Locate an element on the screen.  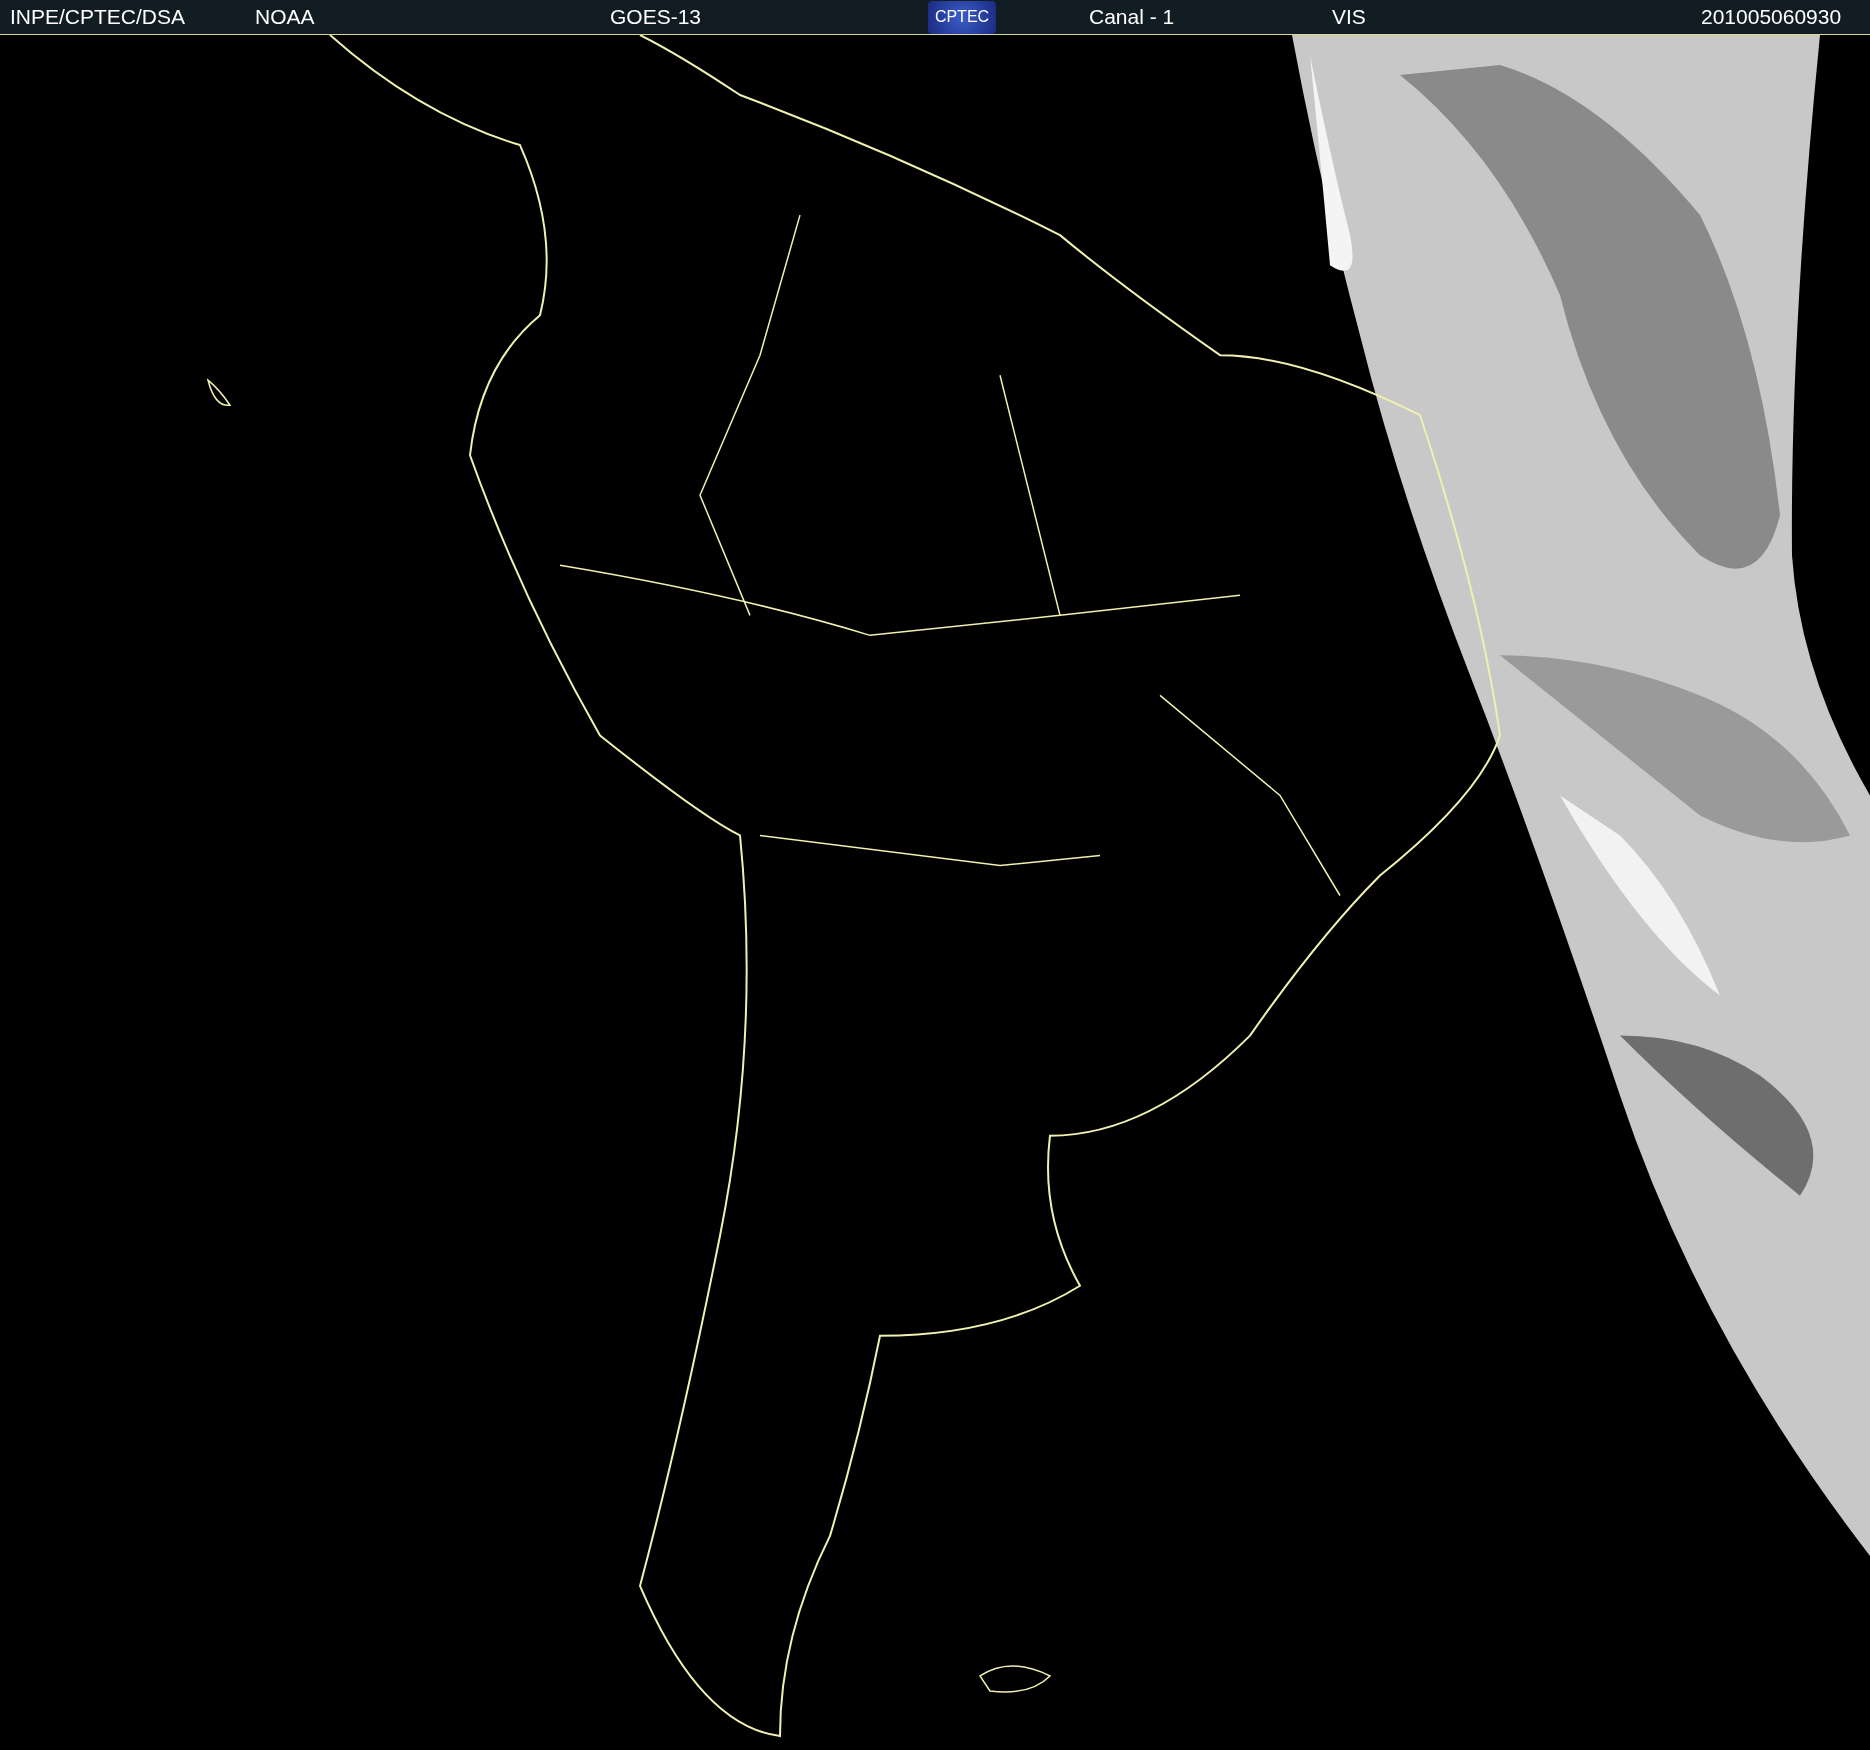
header-label: VIS is located at coordinates (1349, 17).